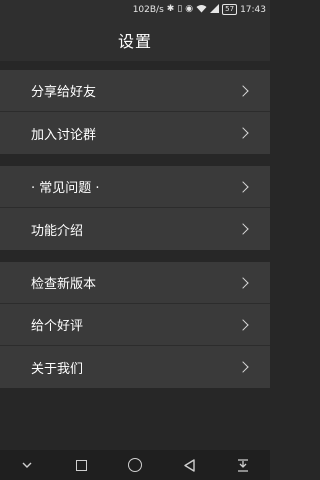 The width and height of the screenshot is (320, 480). Describe the element at coordinates (201, 10) in the screenshot. I see `wifi-icon` at that location.